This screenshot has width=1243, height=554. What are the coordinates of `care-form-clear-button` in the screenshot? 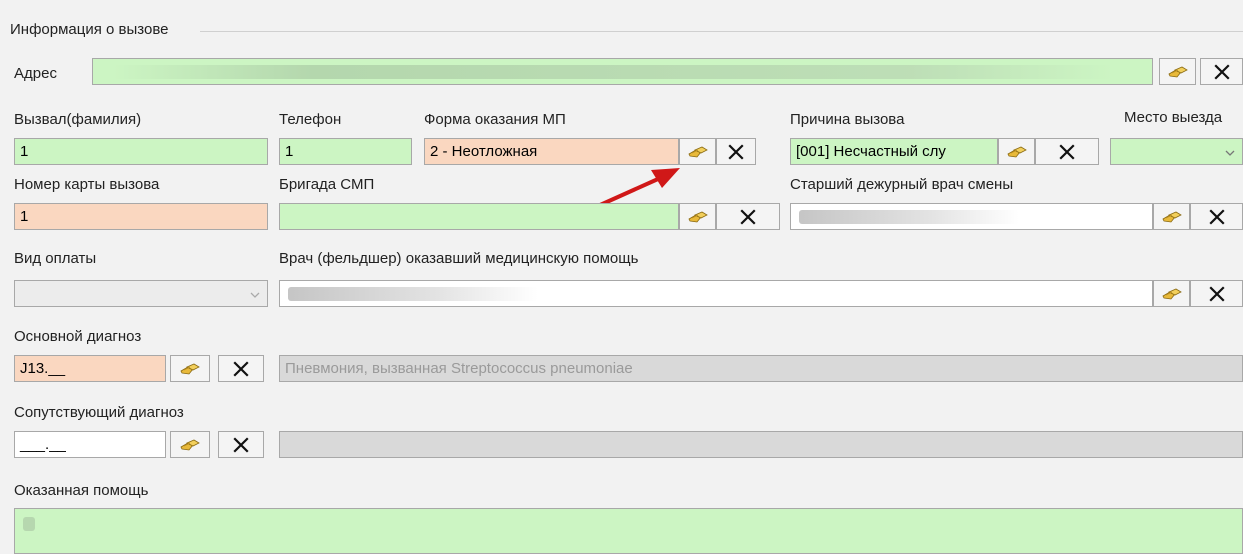 It's located at (736, 151).